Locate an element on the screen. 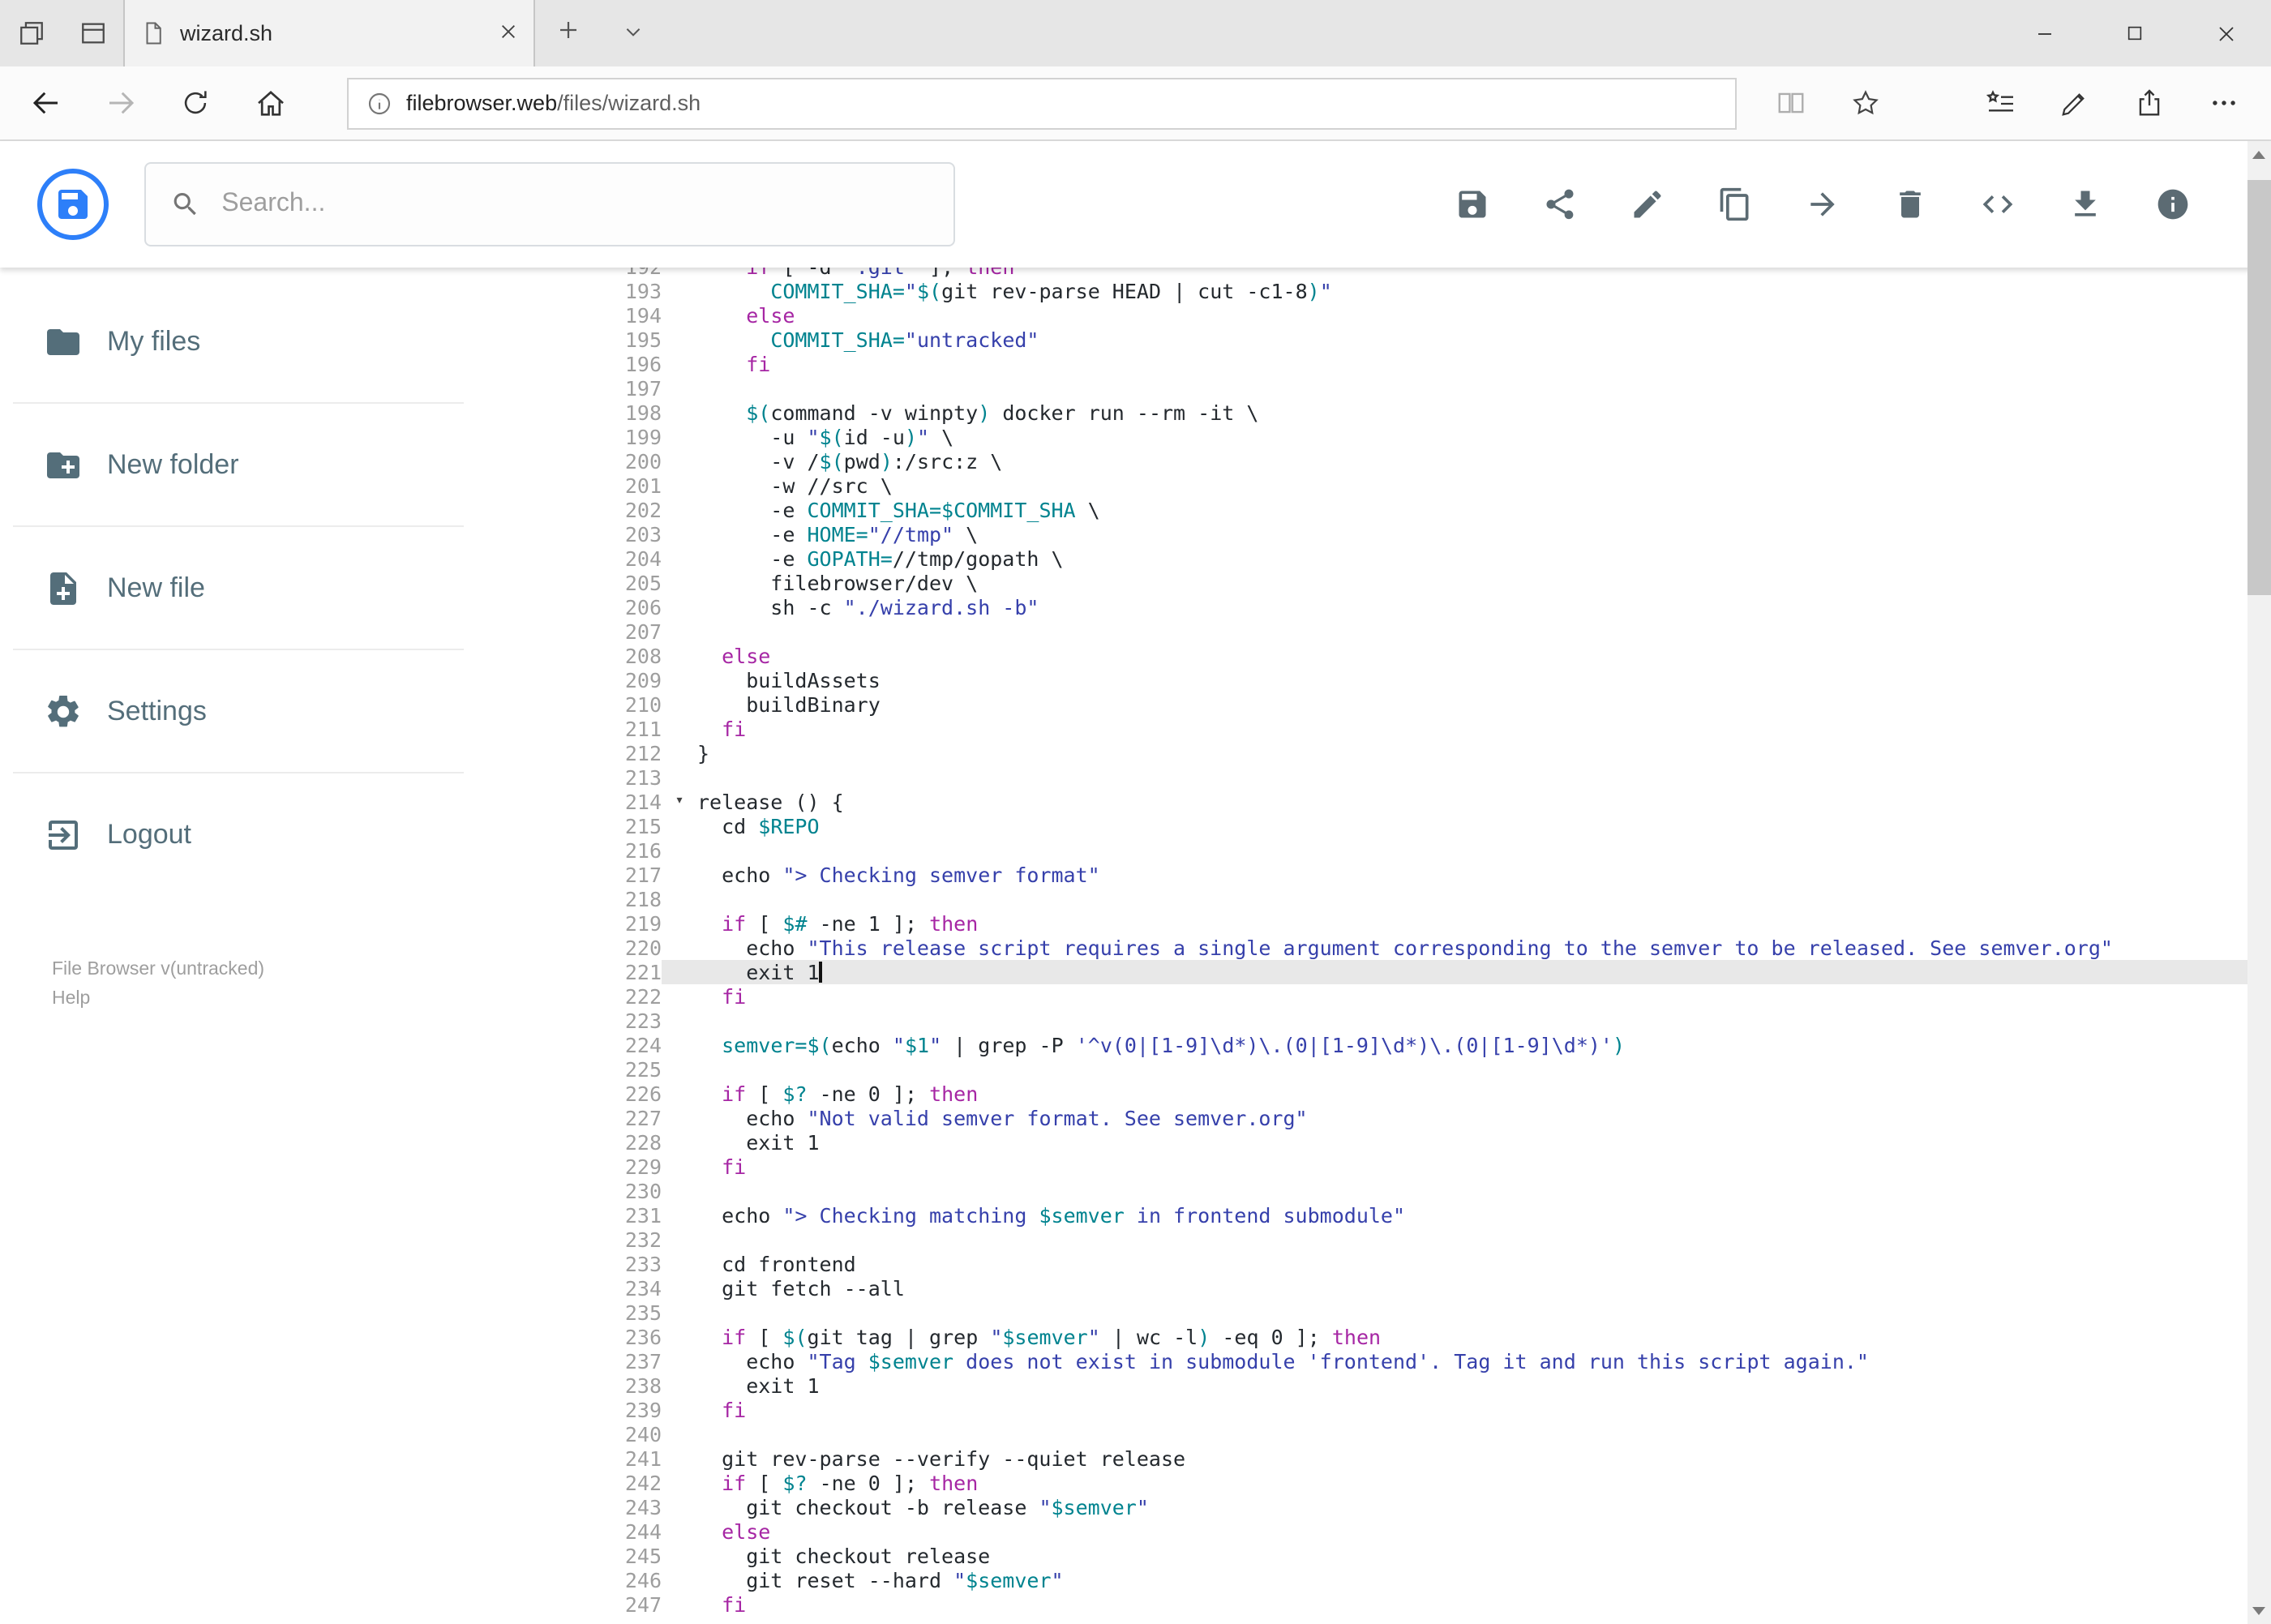 The width and height of the screenshot is (2271, 1624). code-line: 205 filebrowser/dev \ is located at coordinates (1378, 583).